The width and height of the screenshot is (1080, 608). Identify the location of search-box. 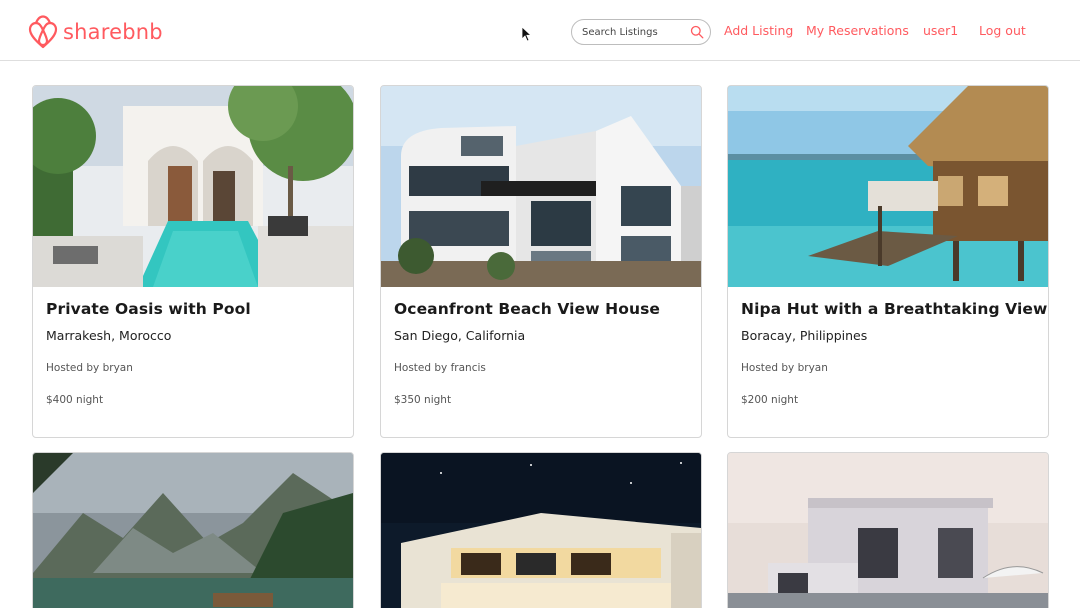
(641, 32).